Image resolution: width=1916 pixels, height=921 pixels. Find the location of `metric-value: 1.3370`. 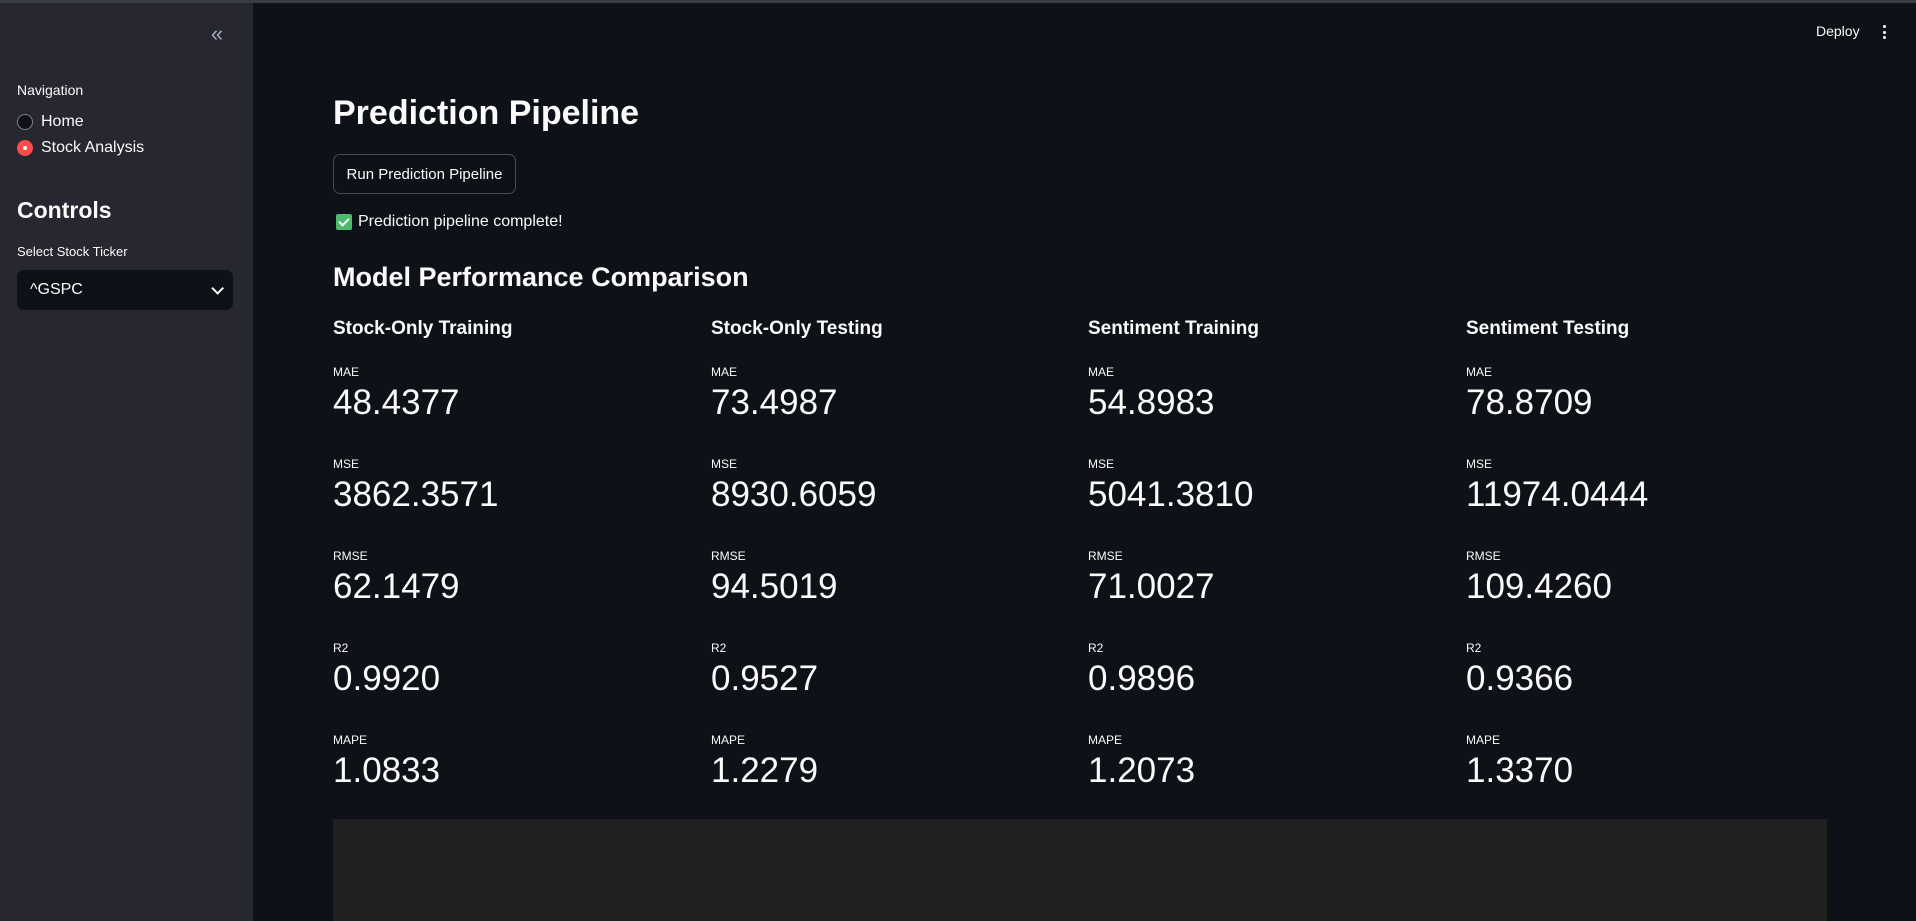

metric-value: 1.3370 is located at coordinates (1520, 770).